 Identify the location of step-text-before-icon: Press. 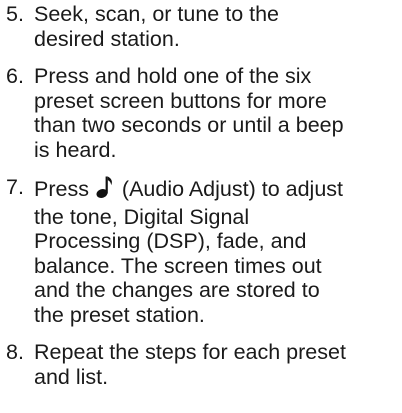
(64, 189).